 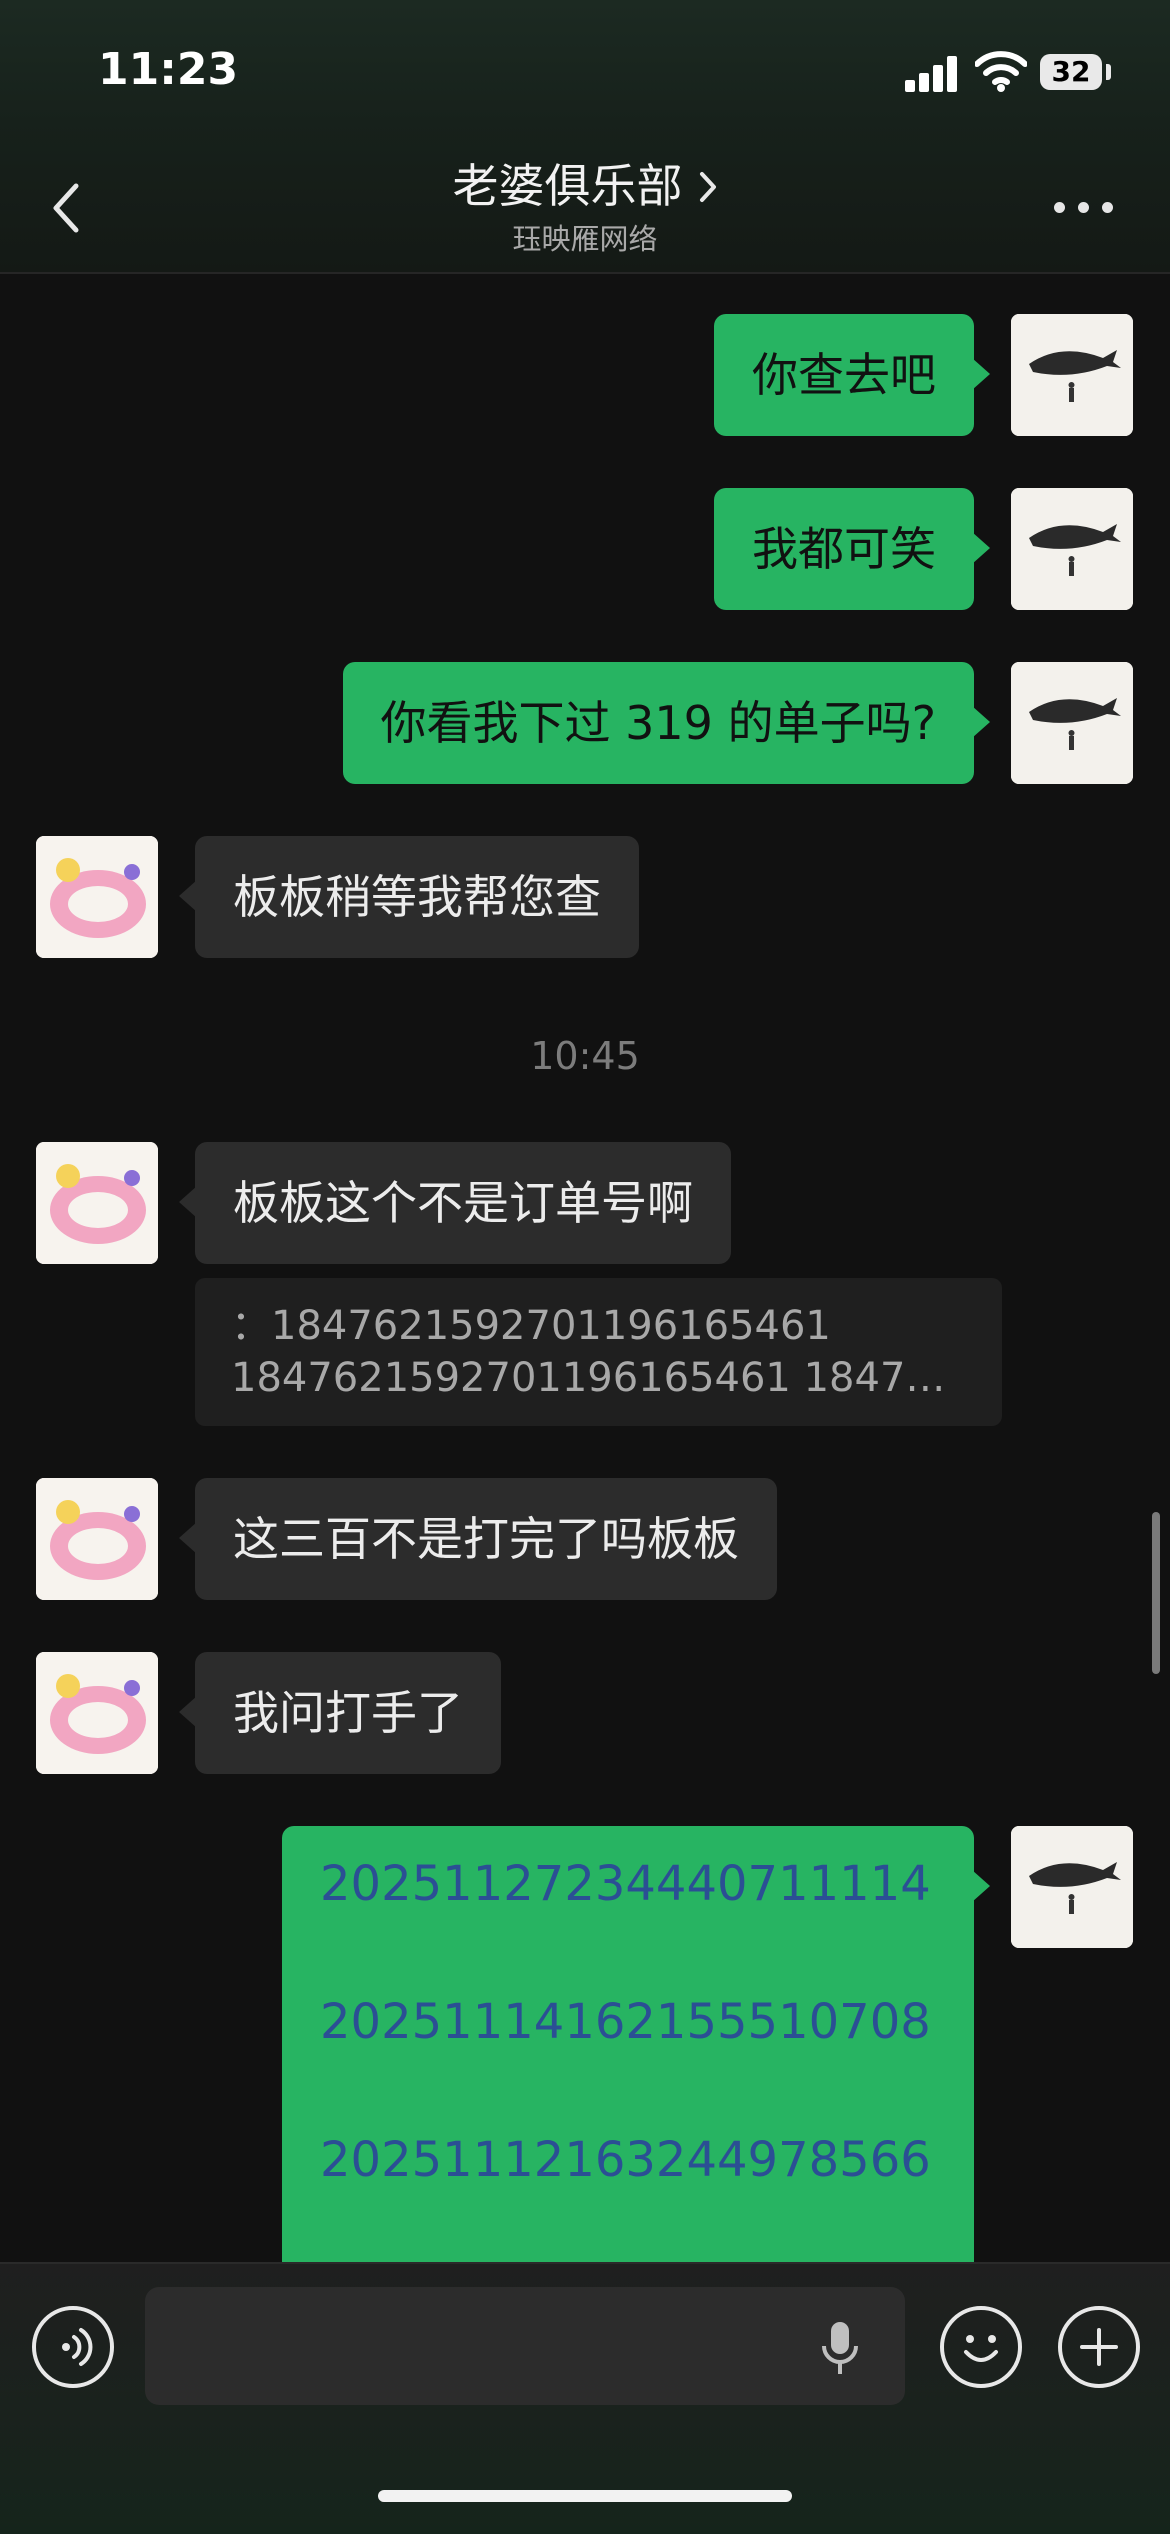 I want to click on mic-icon, so click(x=840, y=2348).